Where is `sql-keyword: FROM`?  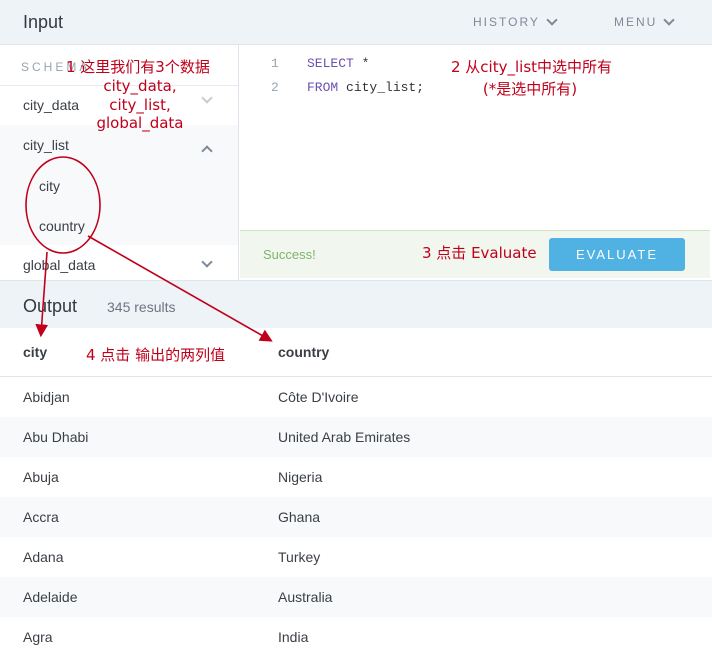 sql-keyword: FROM is located at coordinates (323, 87).